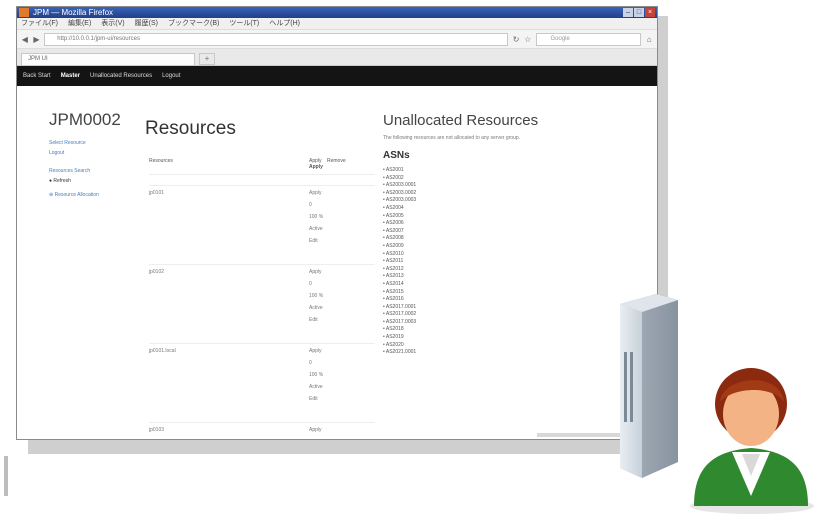 This screenshot has height=523, width=839. I want to click on title-bar: JPM — Mozilla Firefox – □ ×, so click(337, 12).